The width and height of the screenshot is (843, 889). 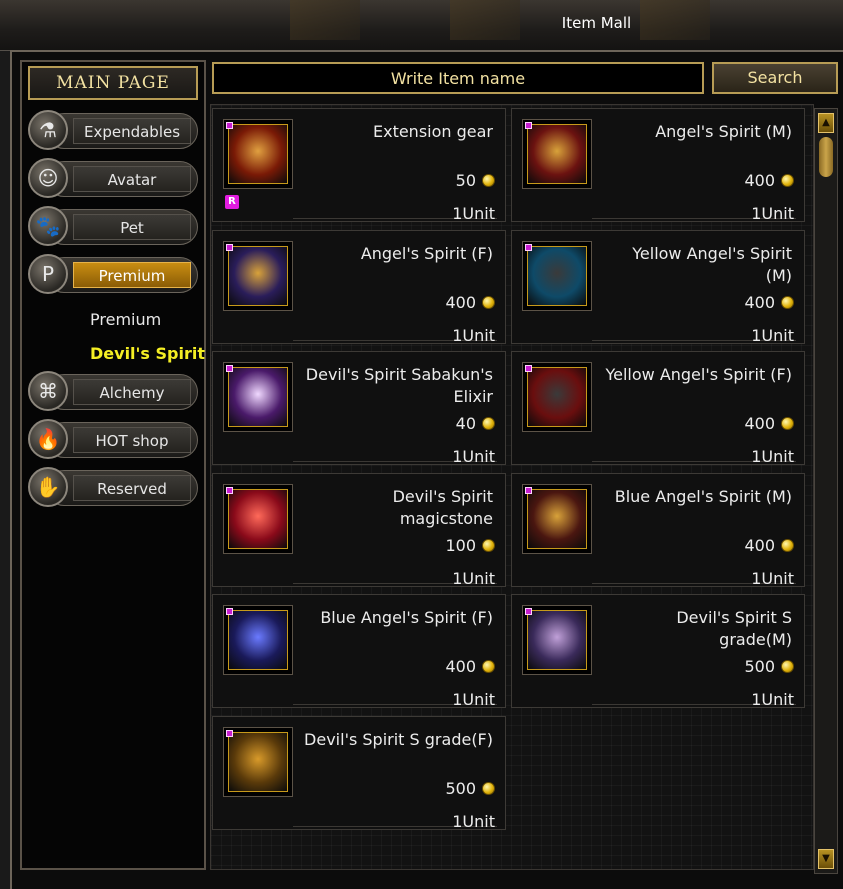 I want to click on potion-icon: ⚗, so click(x=48, y=130).